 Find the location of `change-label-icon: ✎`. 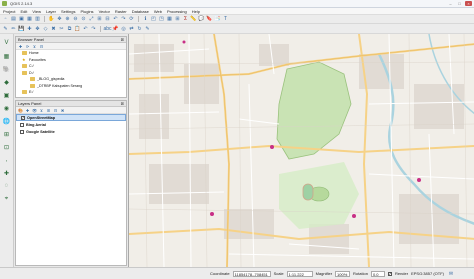

change-label-icon: ✎ is located at coordinates (147, 28).